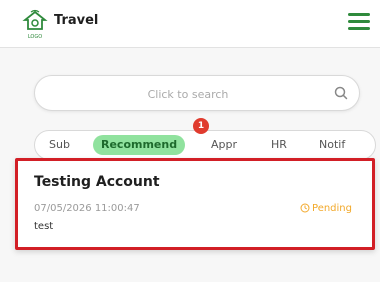  I want to click on tab-hr: HR, so click(279, 145).